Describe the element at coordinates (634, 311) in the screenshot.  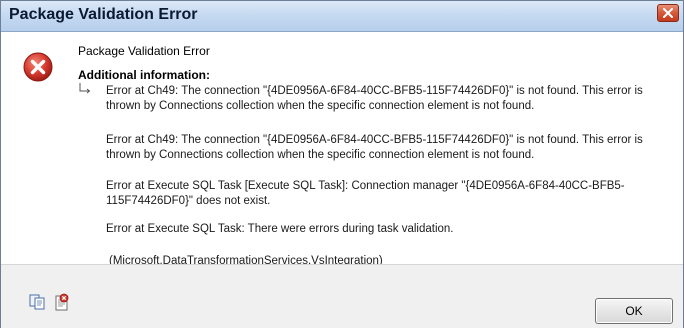
I see `ok-button: OK` at that location.